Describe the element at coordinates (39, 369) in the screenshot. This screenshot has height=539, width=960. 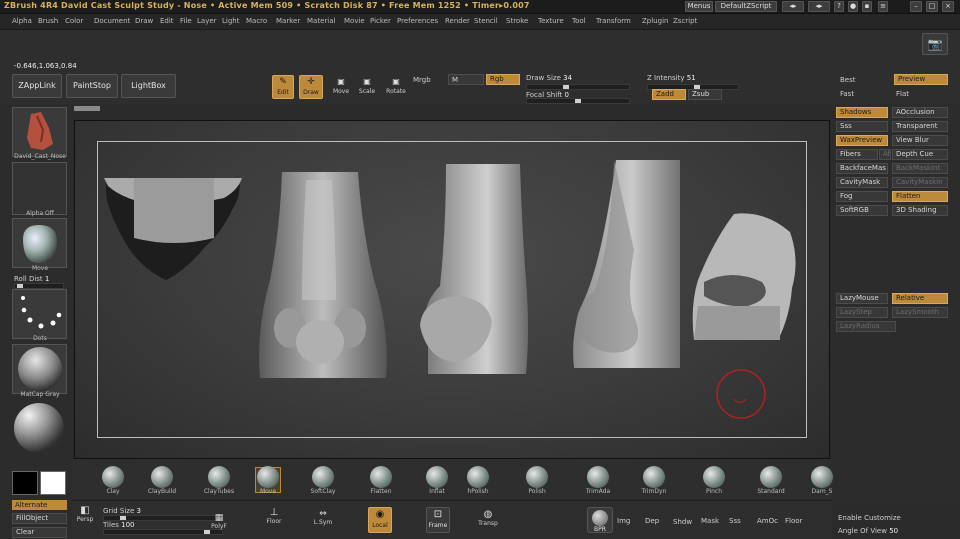
I see `material-thumbnail` at that location.